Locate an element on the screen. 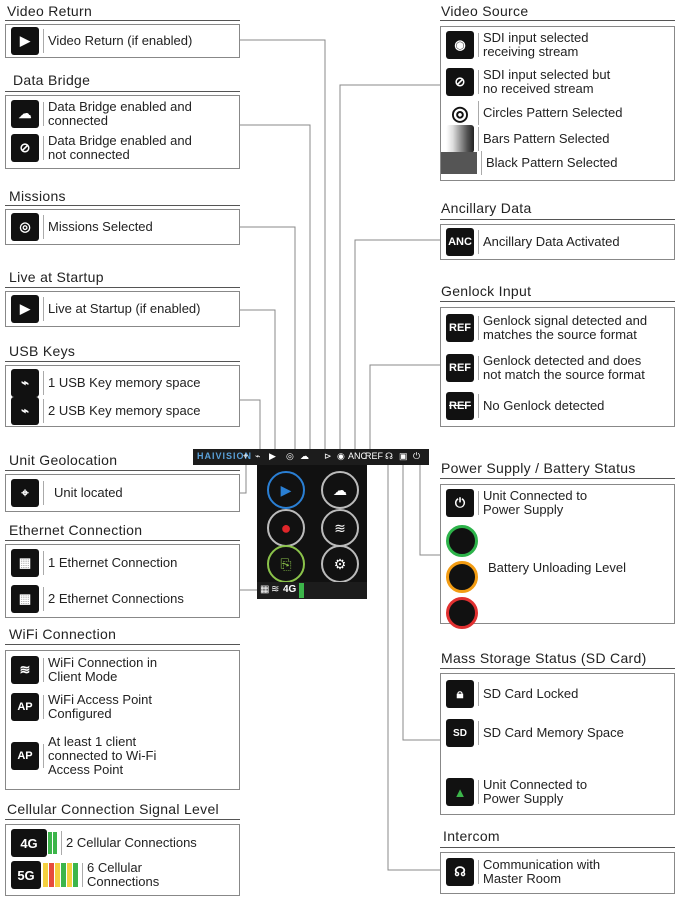  status-footer-bar: ▦ ≋ 4G is located at coordinates (312, 590).